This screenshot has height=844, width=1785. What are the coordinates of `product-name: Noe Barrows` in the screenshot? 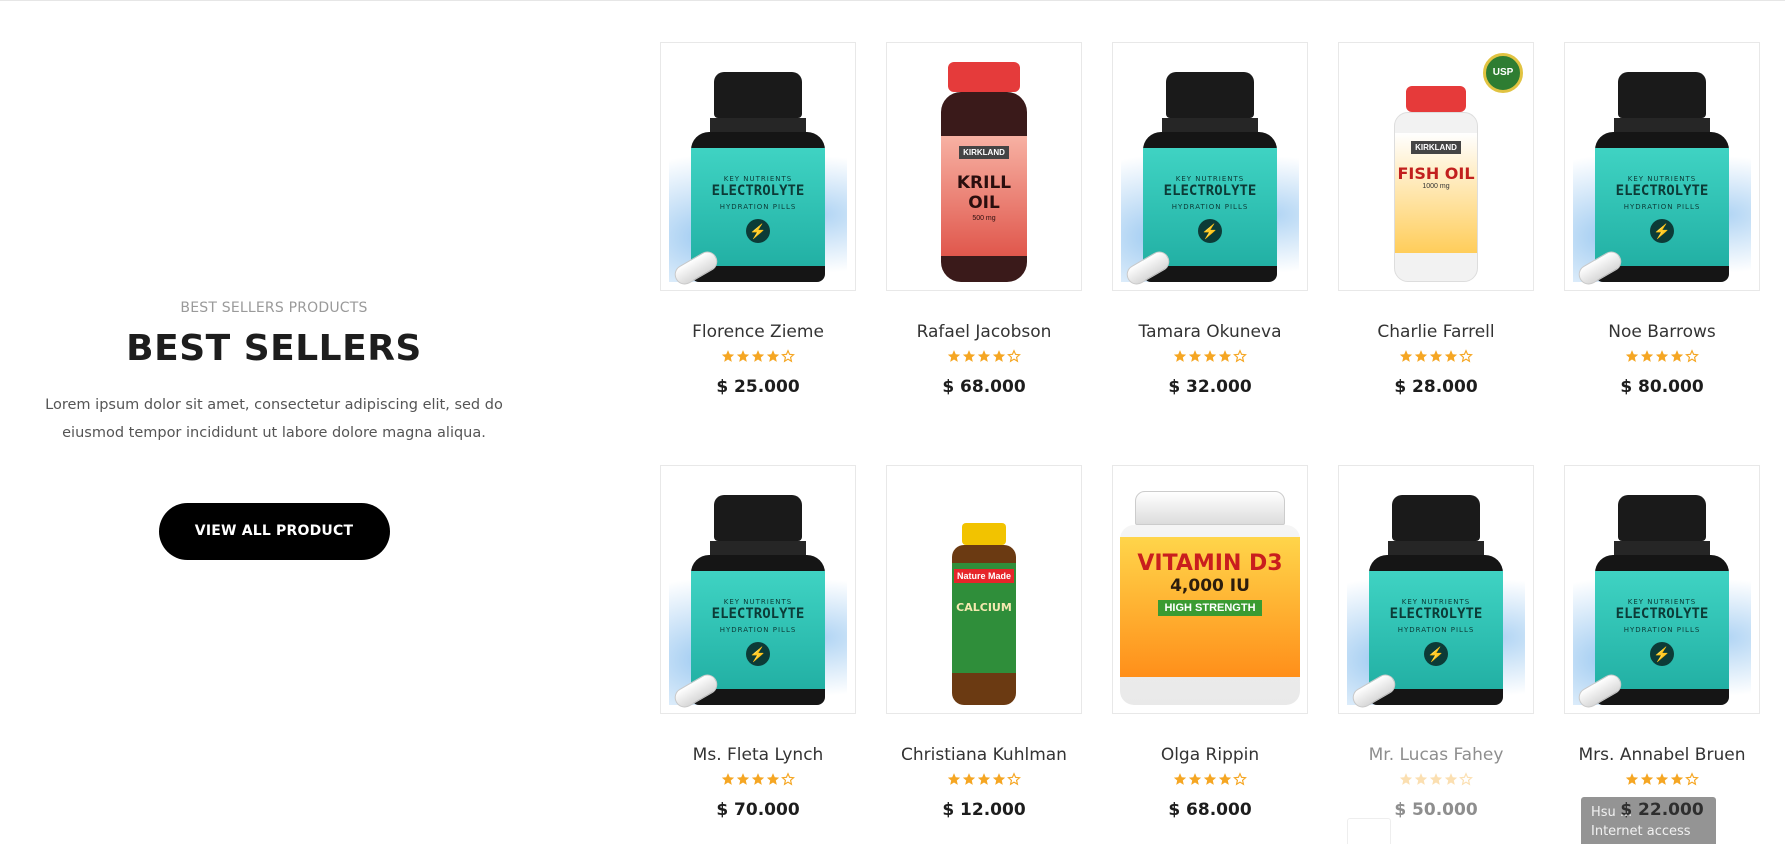 It's located at (1662, 332).